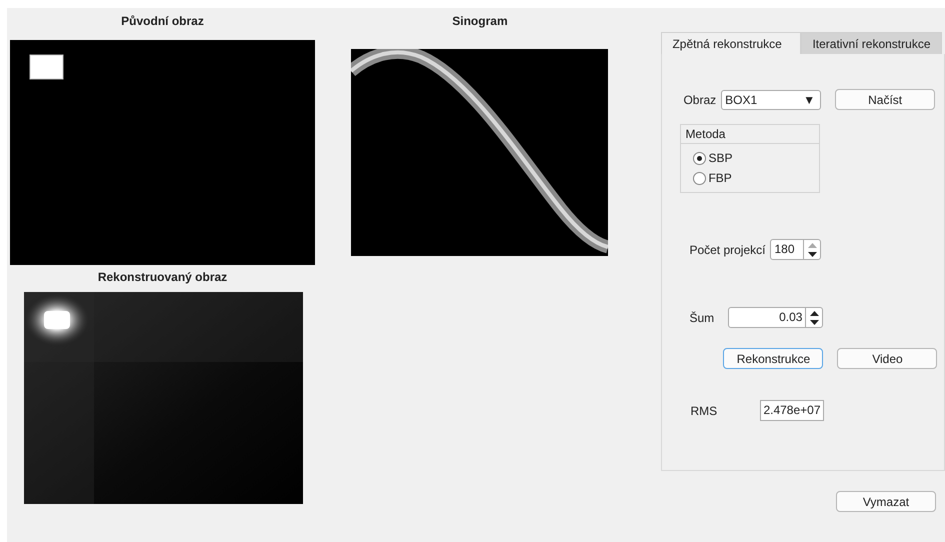  What do you see at coordinates (792, 410) in the screenshot?
I see `rms-field: 2.478e+07` at bounding box center [792, 410].